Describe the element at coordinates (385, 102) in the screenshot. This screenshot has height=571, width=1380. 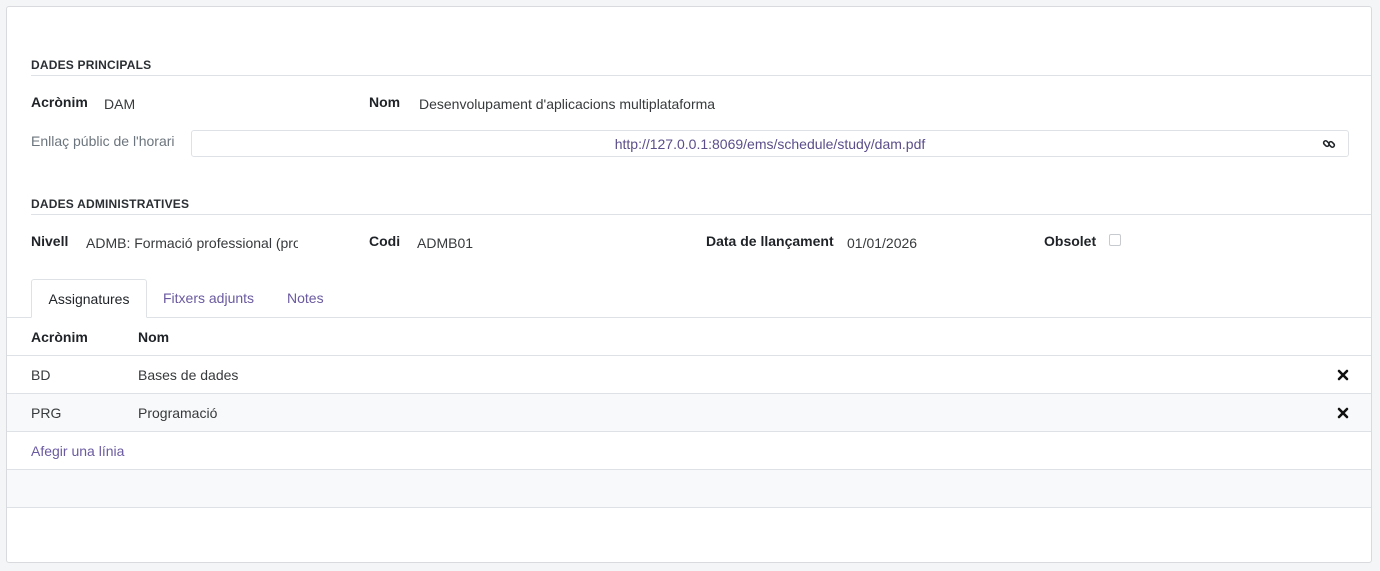
I see `name-label: Nom` at that location.